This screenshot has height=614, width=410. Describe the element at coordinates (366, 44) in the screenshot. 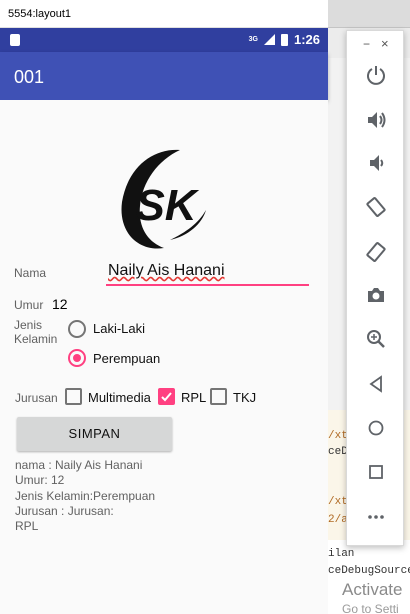

I see `minimize-icon: −` at that location.